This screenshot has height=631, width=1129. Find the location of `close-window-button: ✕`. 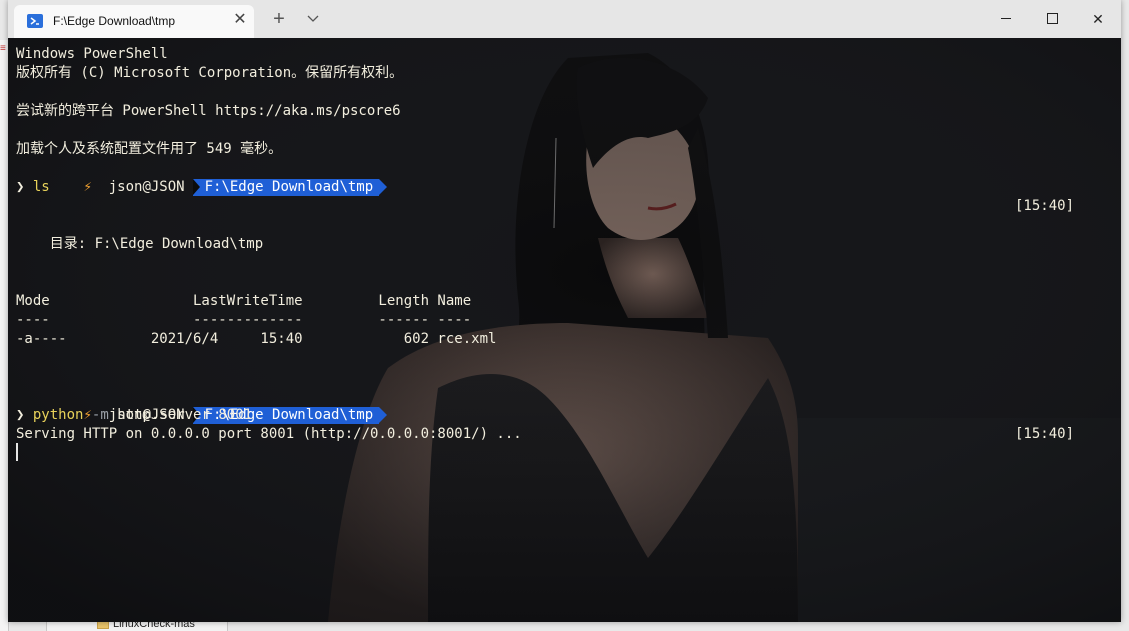

close-window-button: ✕ is located at coordinates (1098, 19).